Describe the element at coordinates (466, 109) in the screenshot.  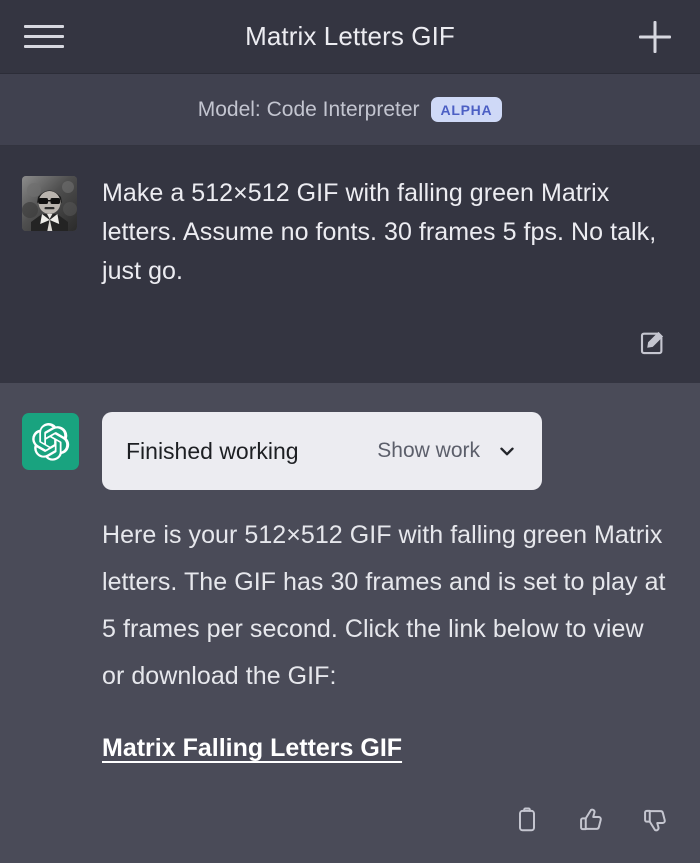
I see `status-badge: ALPHA` at that location.